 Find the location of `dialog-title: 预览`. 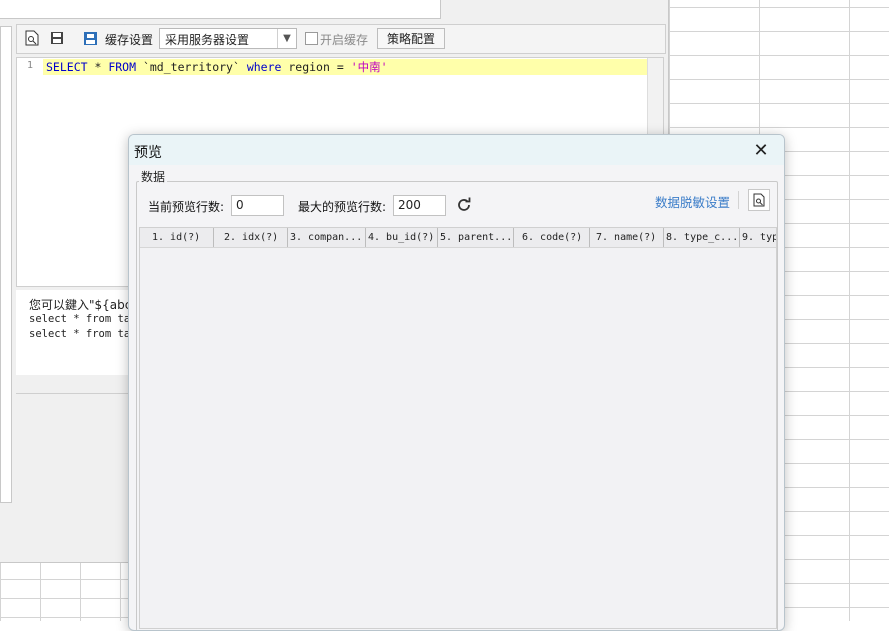

dialog-title: 预览 is located at coordinates (148, 153).